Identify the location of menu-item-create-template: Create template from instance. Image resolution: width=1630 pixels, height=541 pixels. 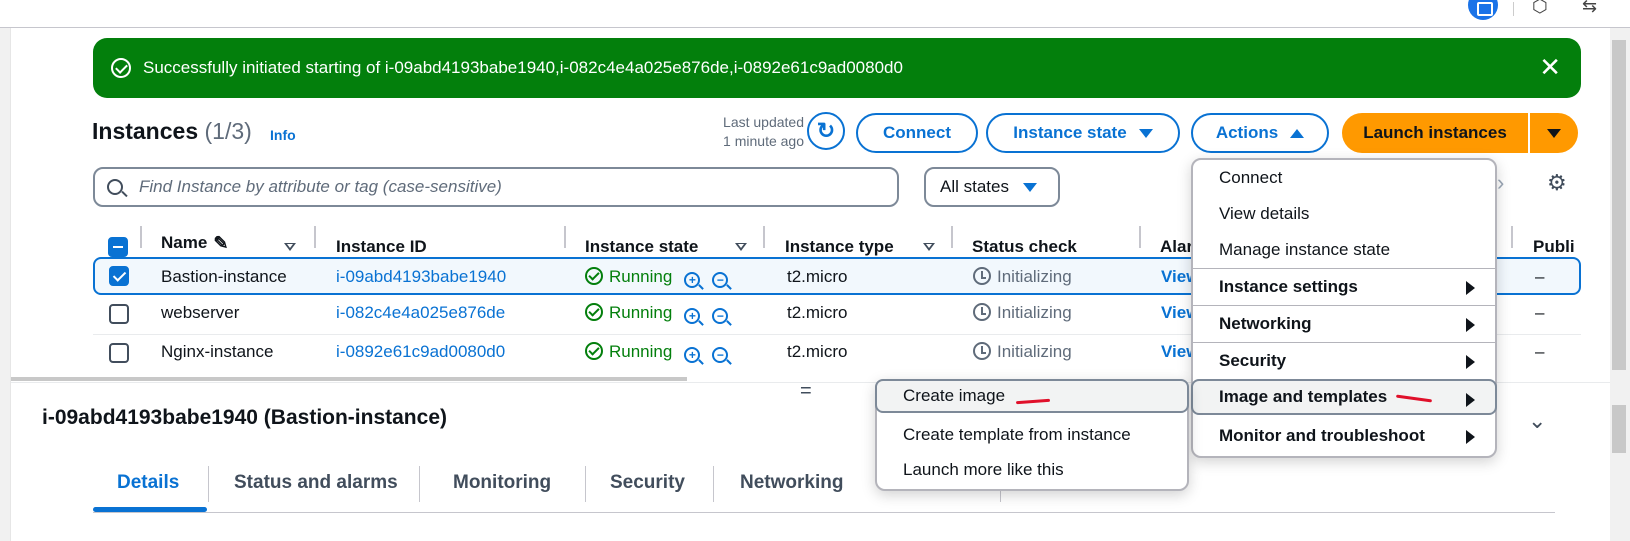
(1032, 435).